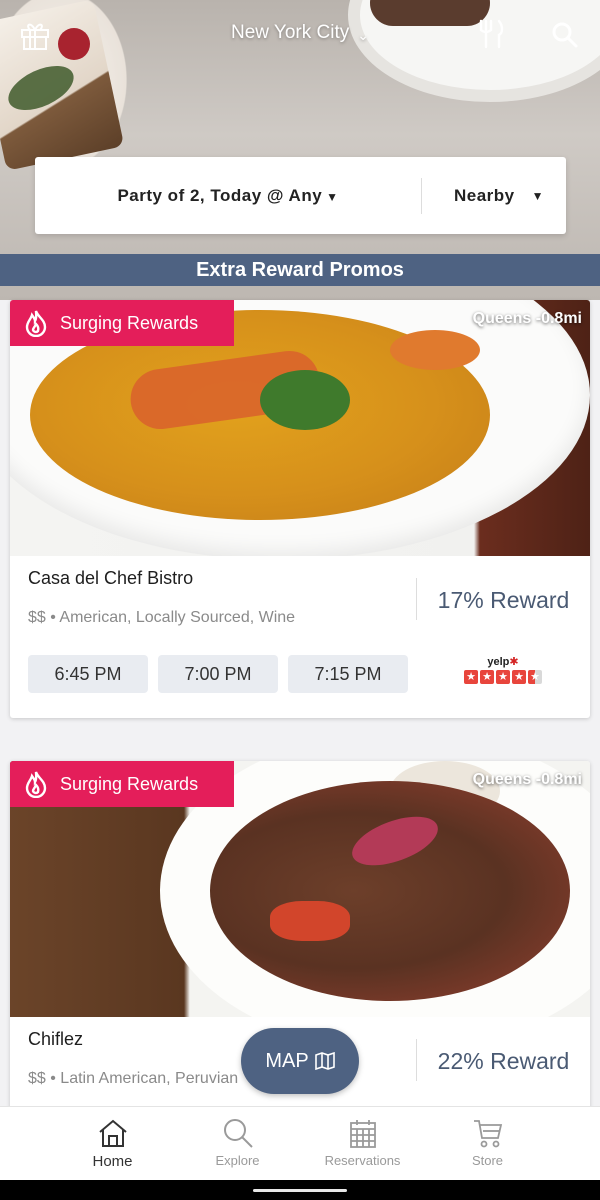  I want to click on location-label: New York City, so click(290, 32).